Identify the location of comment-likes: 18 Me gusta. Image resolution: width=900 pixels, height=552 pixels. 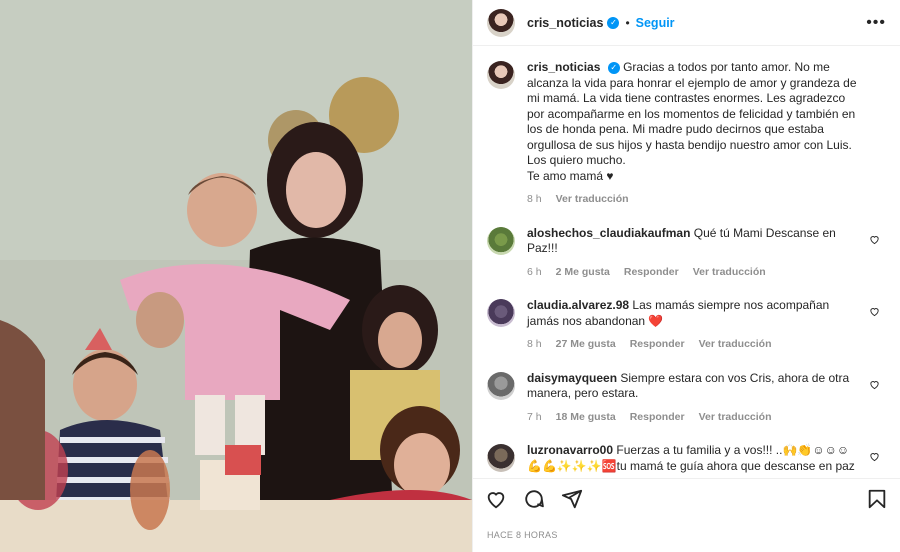
(586, 418).